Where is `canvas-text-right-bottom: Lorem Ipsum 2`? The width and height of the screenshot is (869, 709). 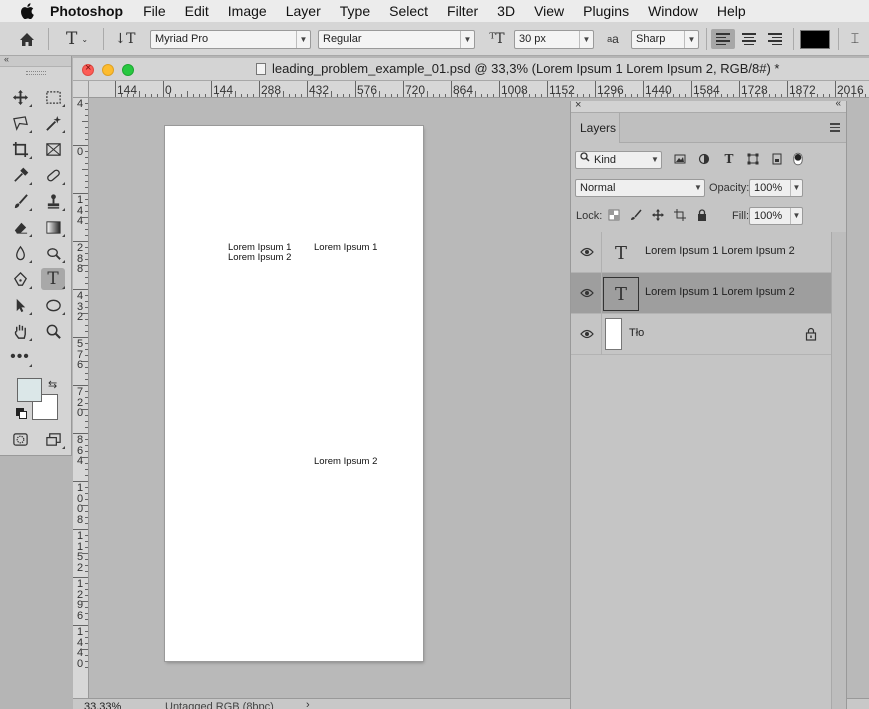
canvas-text-right-bottom: Lorem Ipsum 2 is located at coordinates (345, 462).